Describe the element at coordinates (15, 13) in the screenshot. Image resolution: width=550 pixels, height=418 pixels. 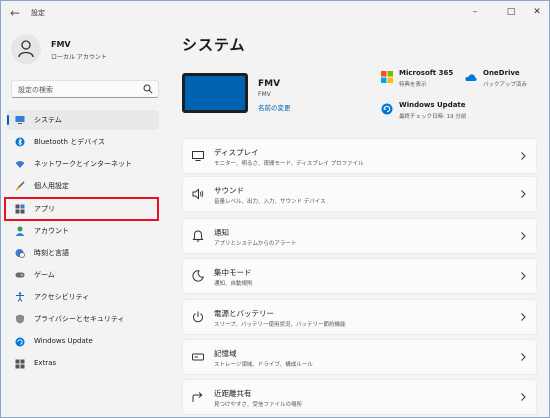
I see `back-arrow-icon: ←` at that location.